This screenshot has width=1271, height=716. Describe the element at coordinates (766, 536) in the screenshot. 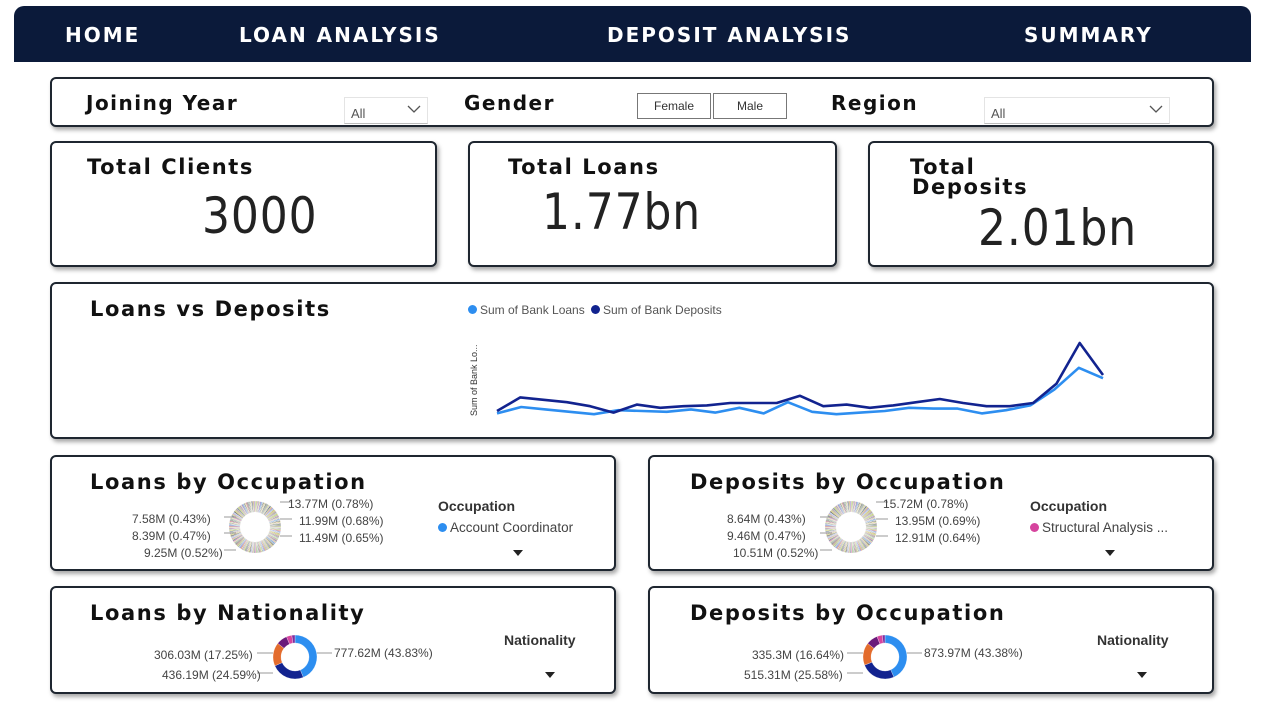

I see `data-label: 9.46M (0.47%)` at that location.